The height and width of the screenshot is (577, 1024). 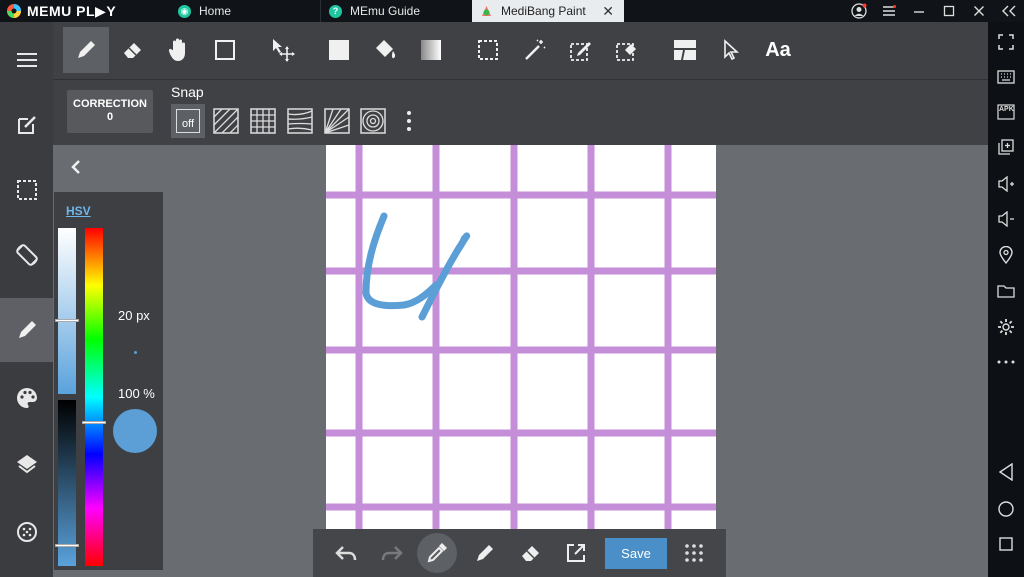 I want to click on hand-tool-button, so click(x=179, y=50).